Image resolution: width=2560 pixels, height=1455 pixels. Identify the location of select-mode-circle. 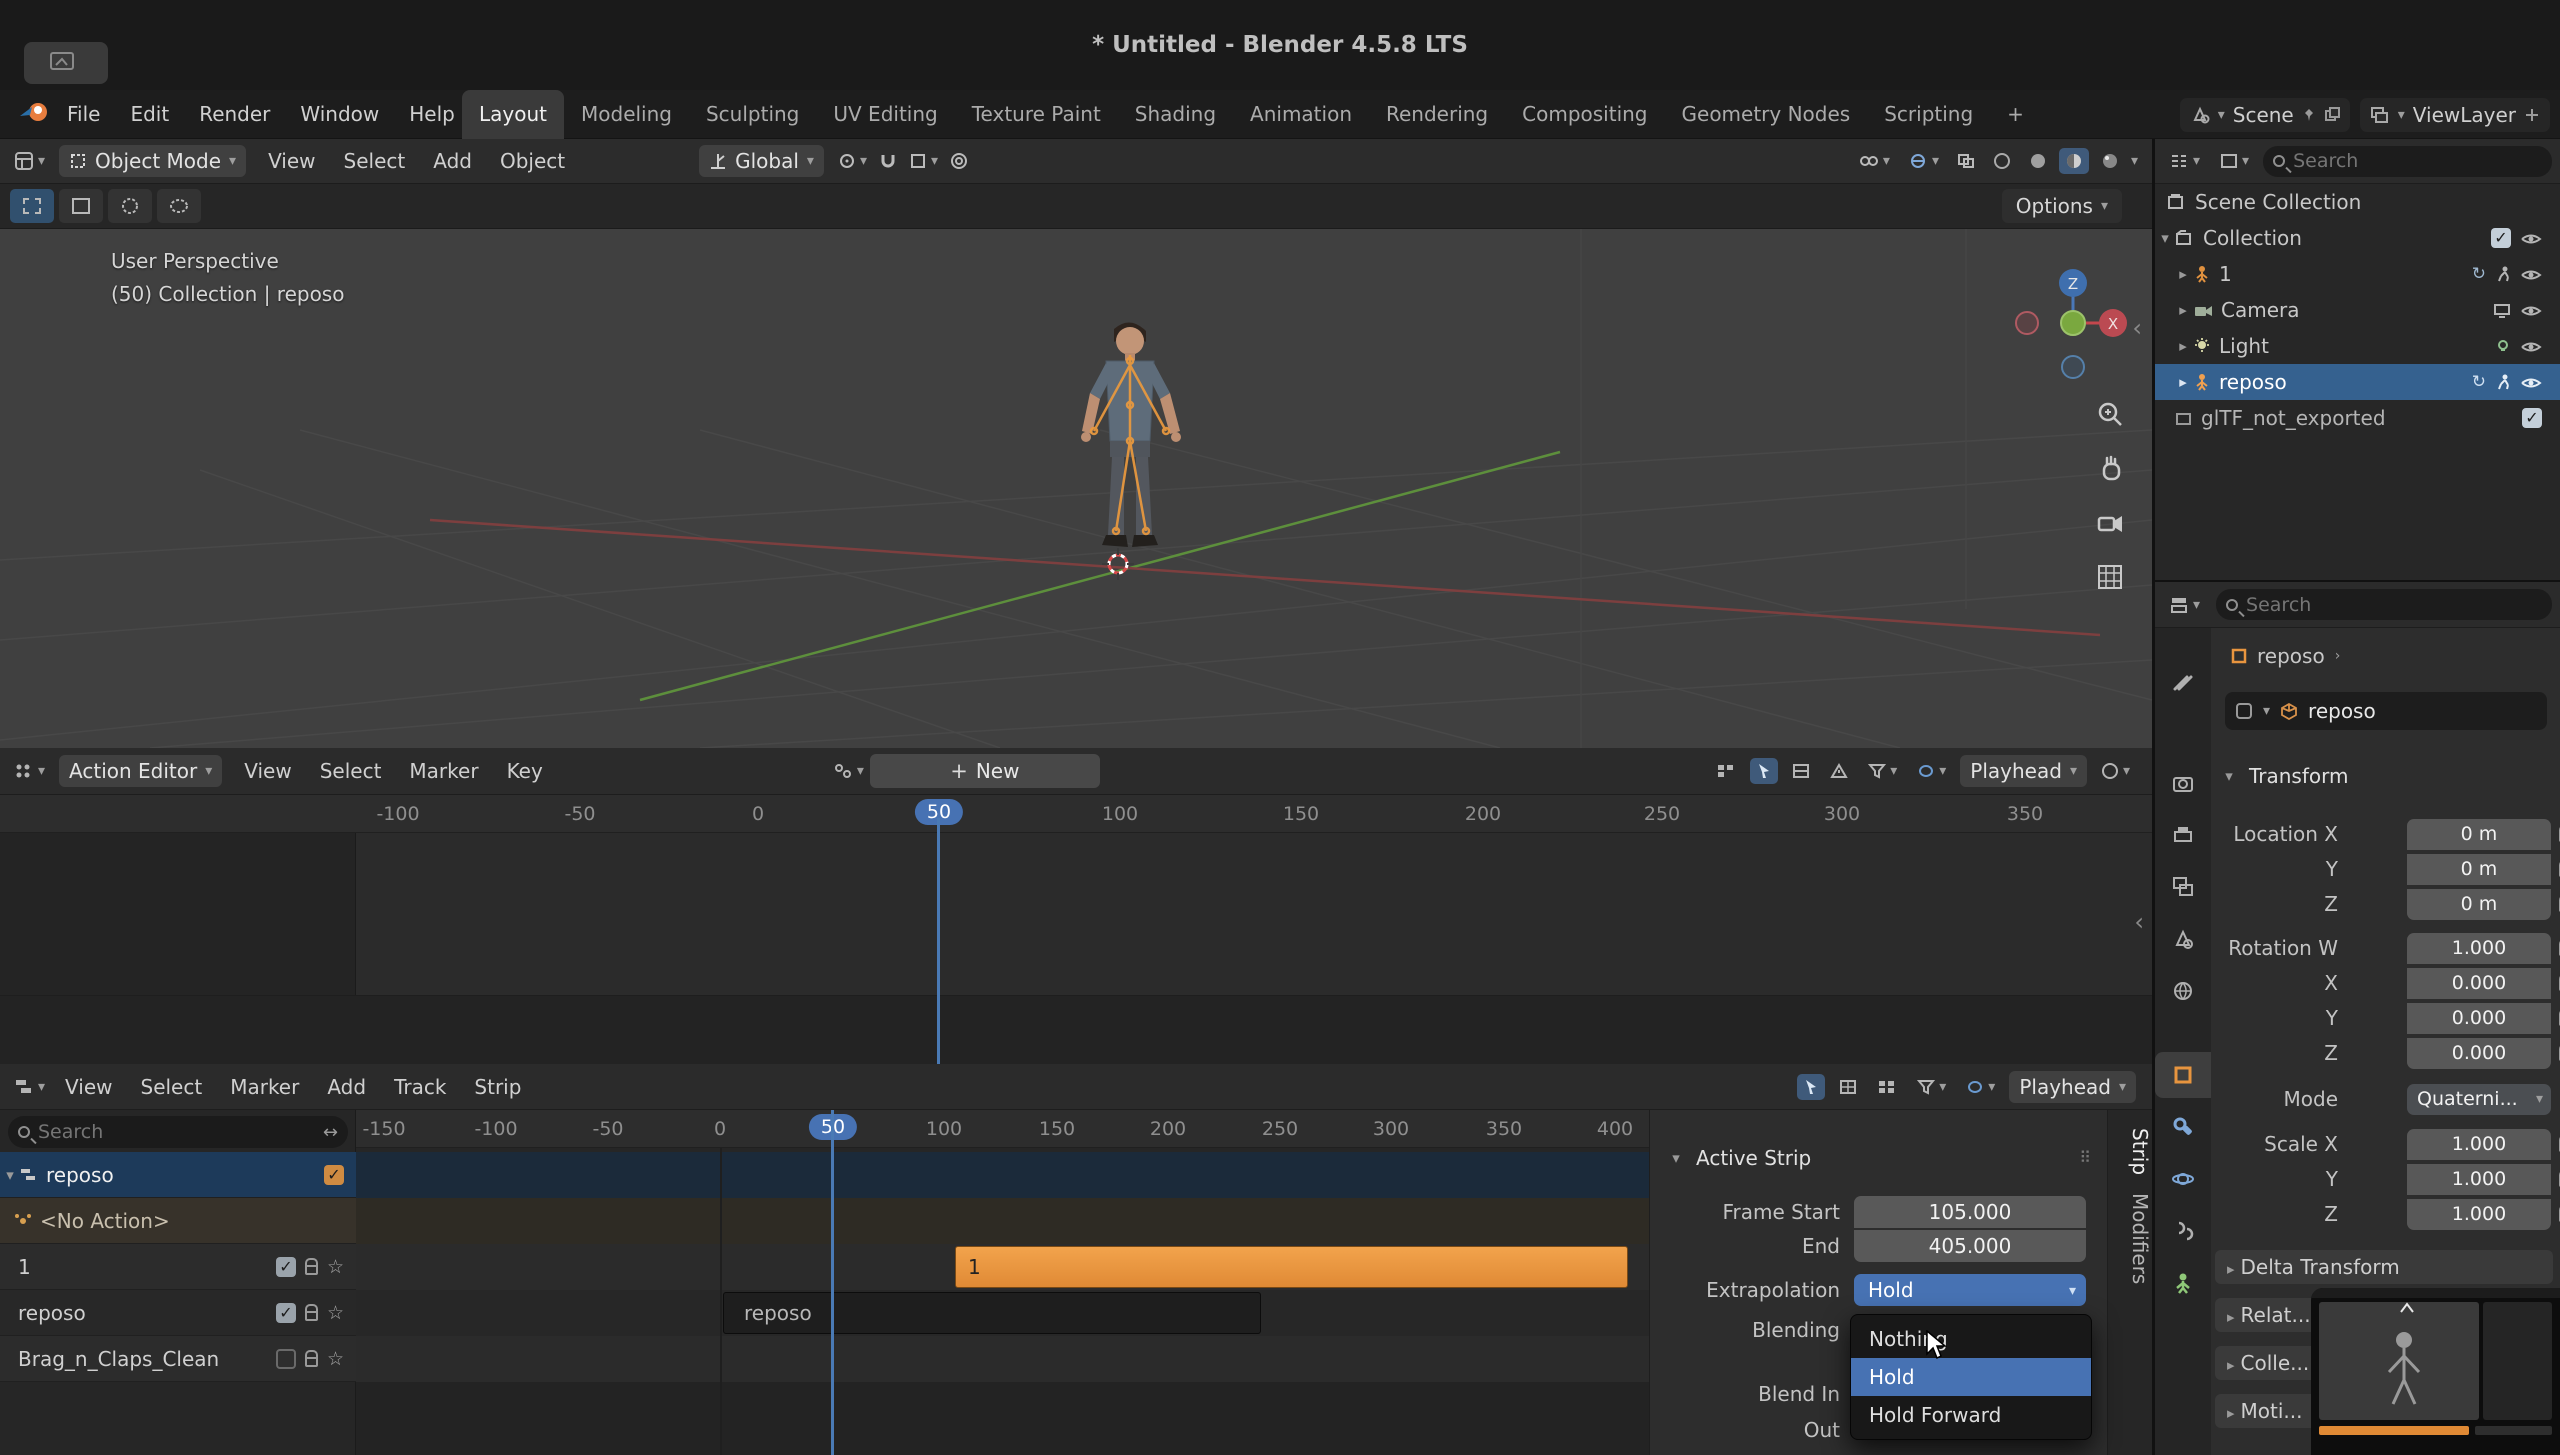
(130, 206).